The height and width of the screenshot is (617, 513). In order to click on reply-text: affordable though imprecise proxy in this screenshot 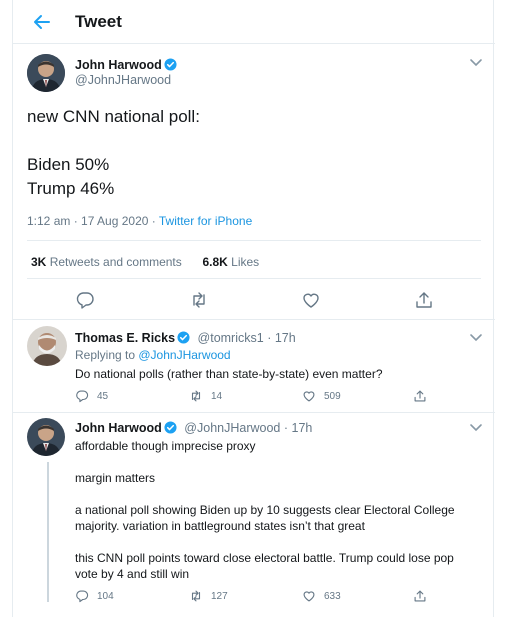, I will do `click(165, 446)`.